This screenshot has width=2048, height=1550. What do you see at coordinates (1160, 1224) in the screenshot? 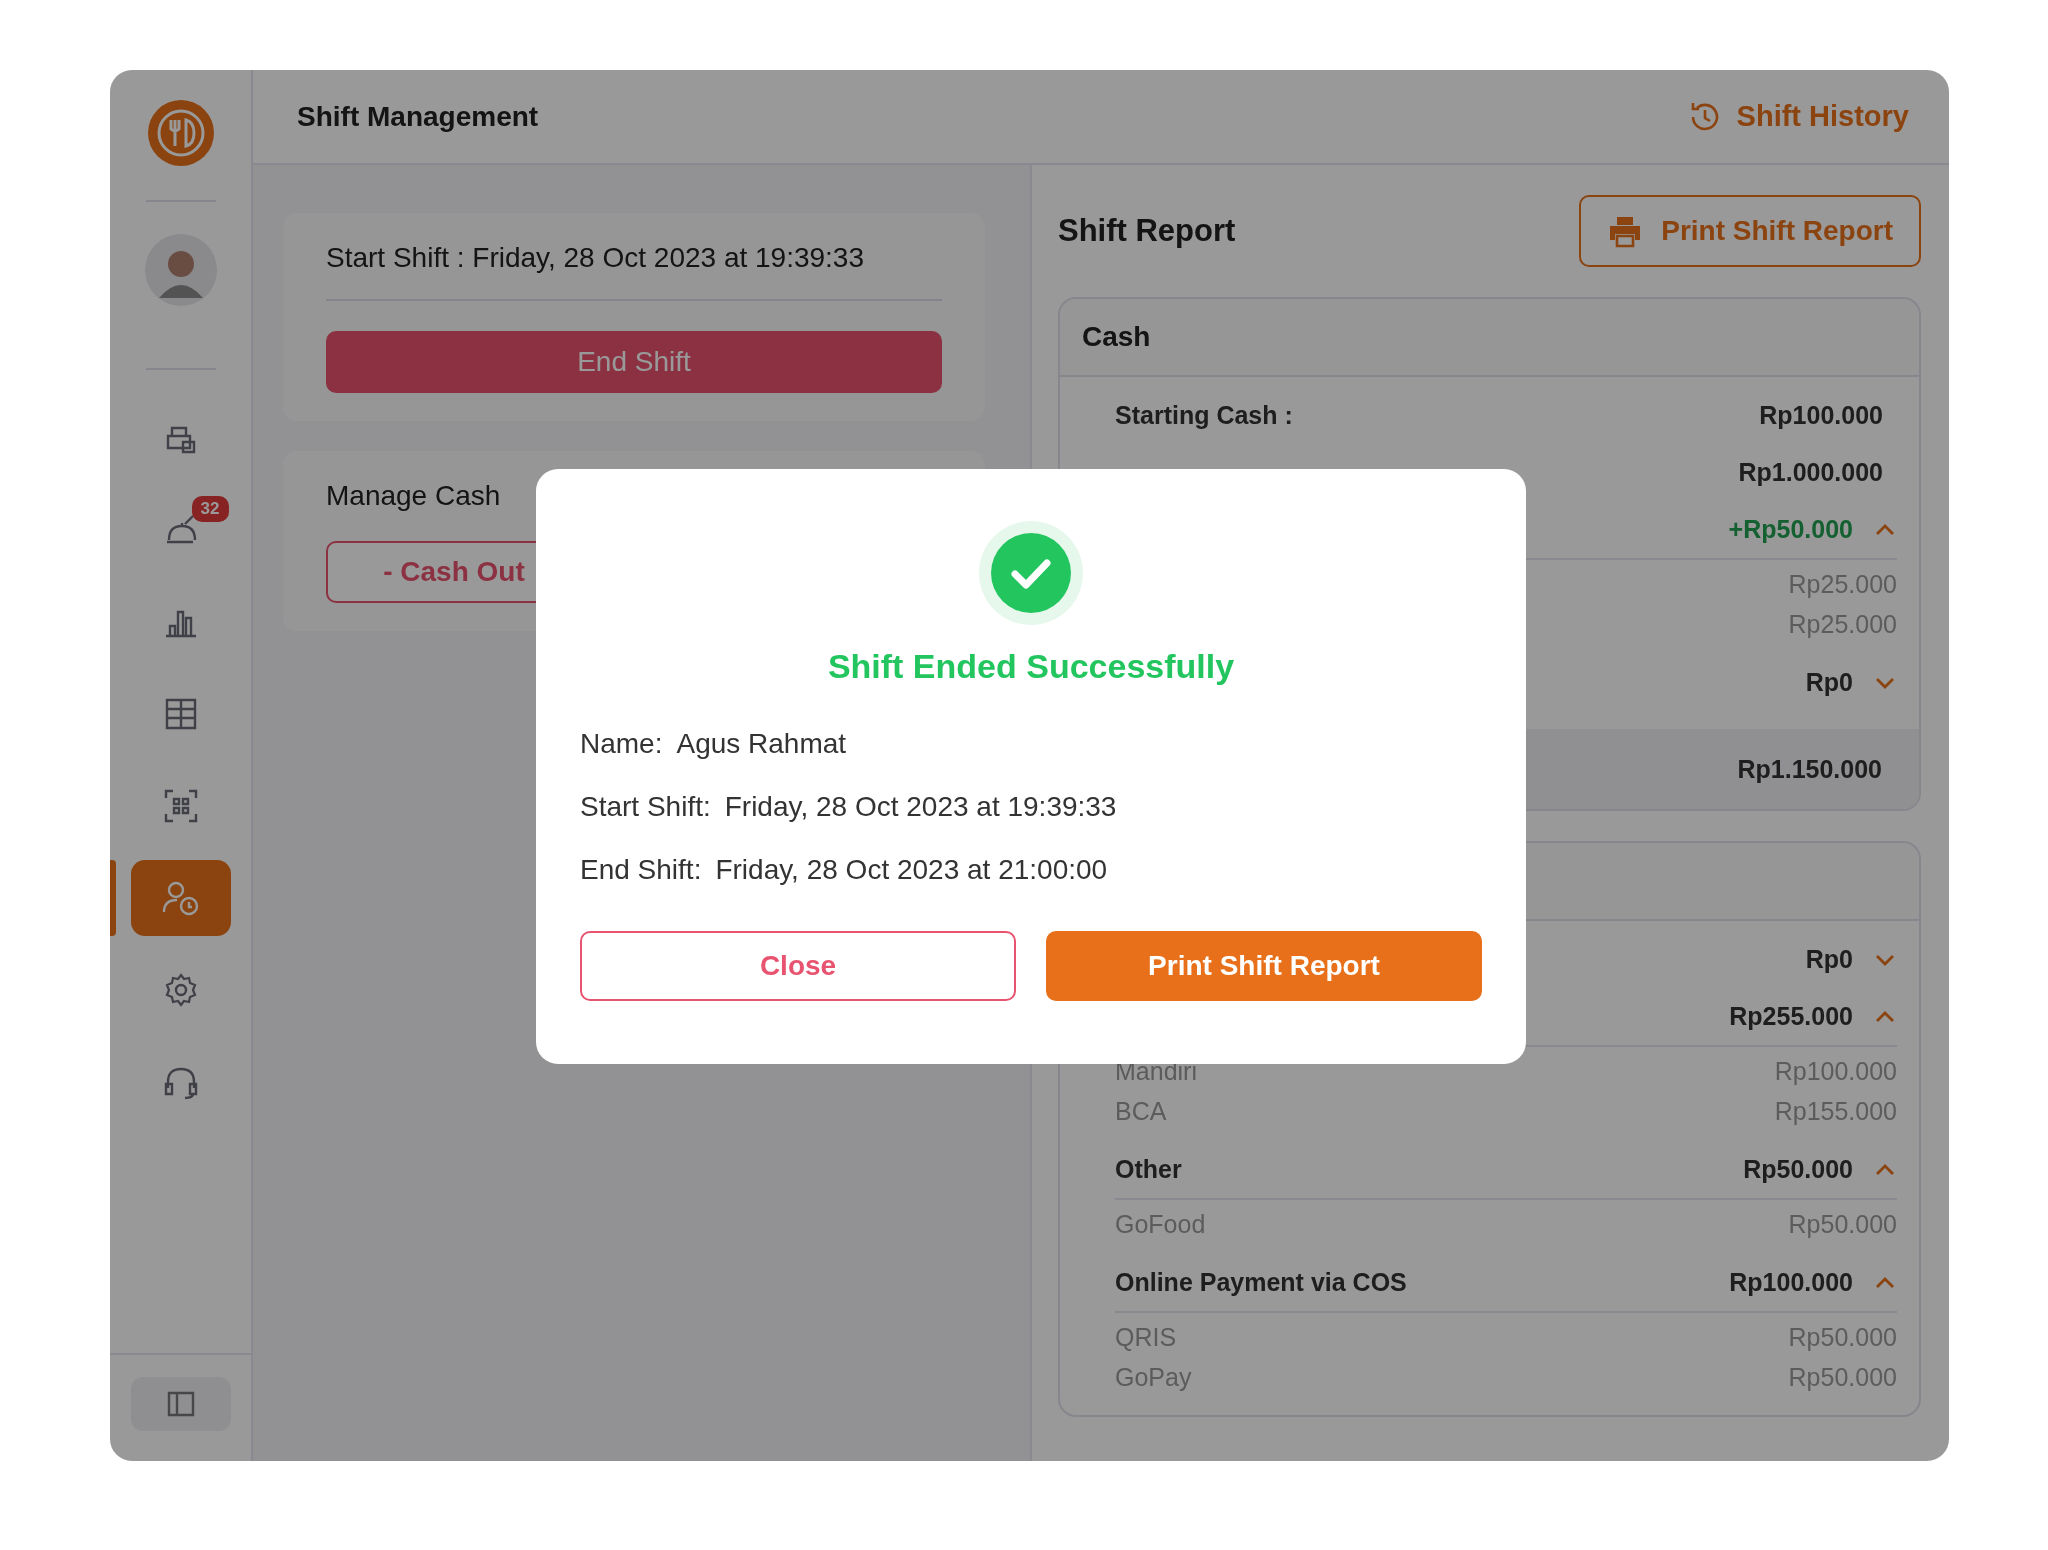
I see `row-label: GoFood` at bounding box center [1160, 1224].